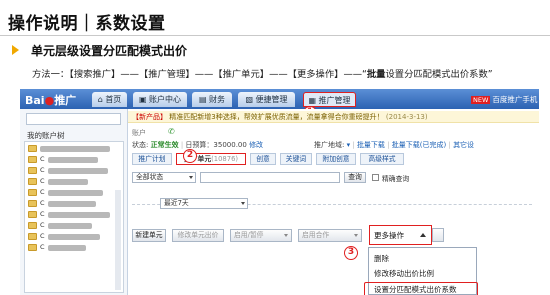 The height and width of the screenshot is (295, 550). What do you see at coordinates (249, 99) in the screenshot?
I see `tools-icon: ▧` at bounding box center [249, 99].